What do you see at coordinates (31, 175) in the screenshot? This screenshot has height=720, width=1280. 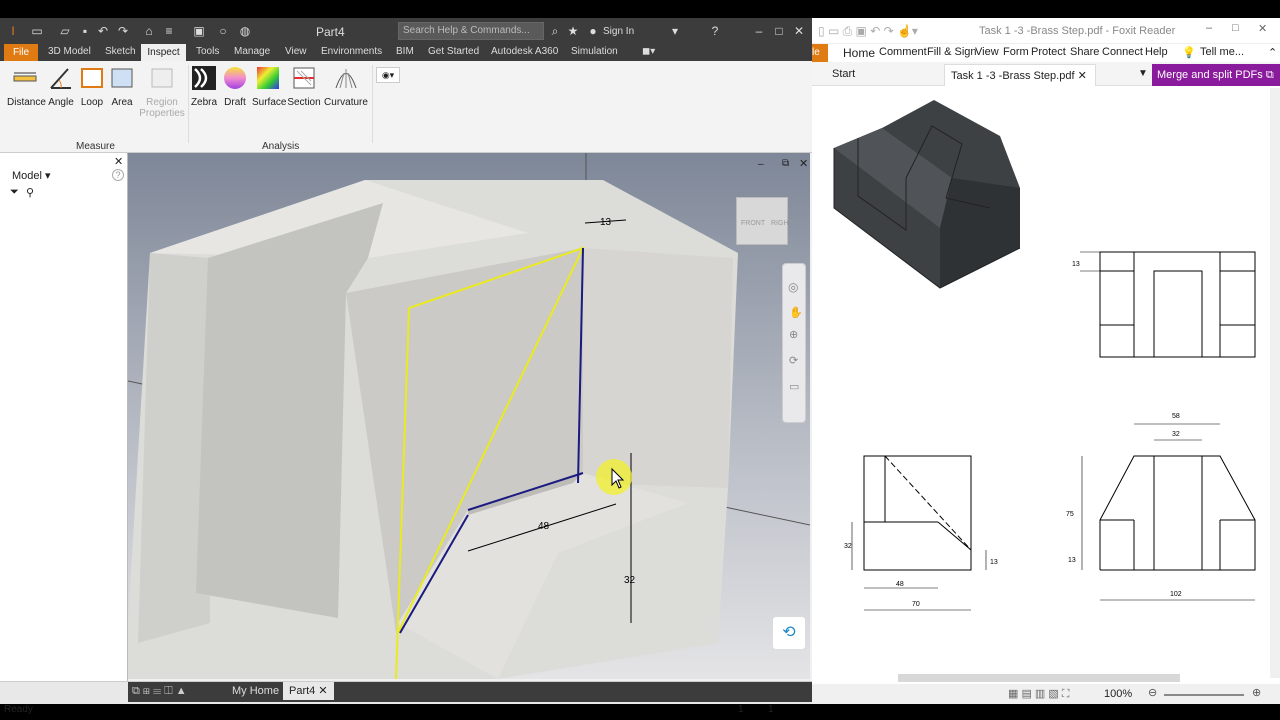 I see `browser-title: Model ▾` at bounding box center [31, 175].